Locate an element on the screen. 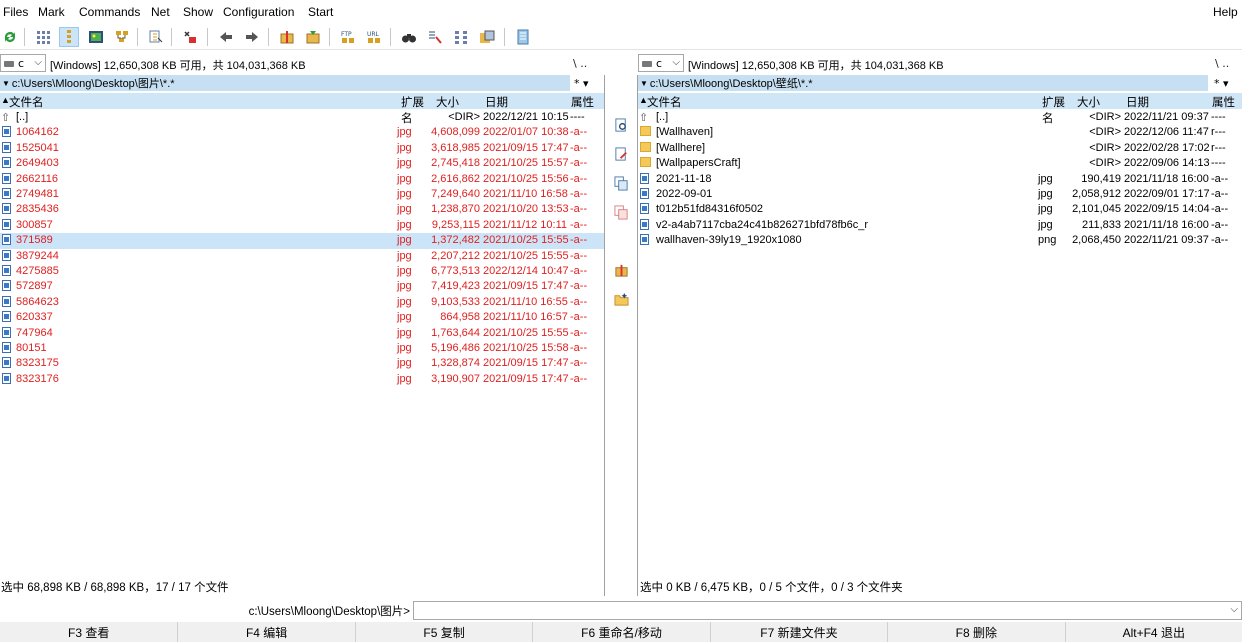 The width and height of the screenshot is (1242, 642). forward-icon is located at coordinates (252, 37).